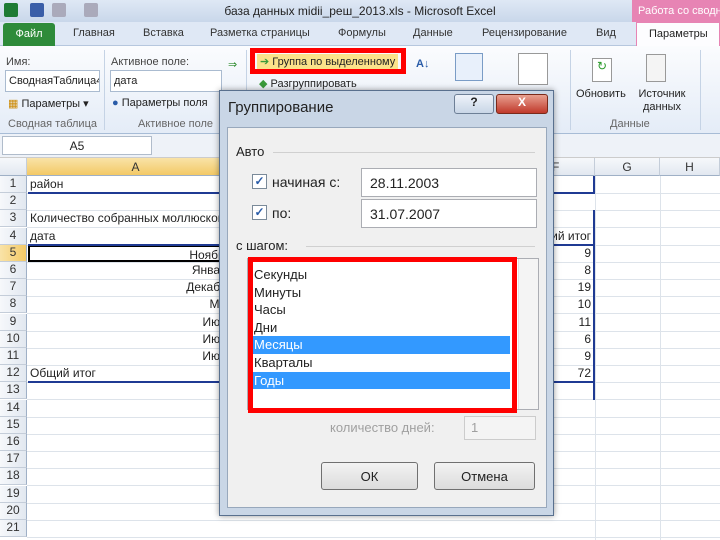 This screenshot has width=720, height=540. I want to click on sort-dialog-icon, so click(469, 67).